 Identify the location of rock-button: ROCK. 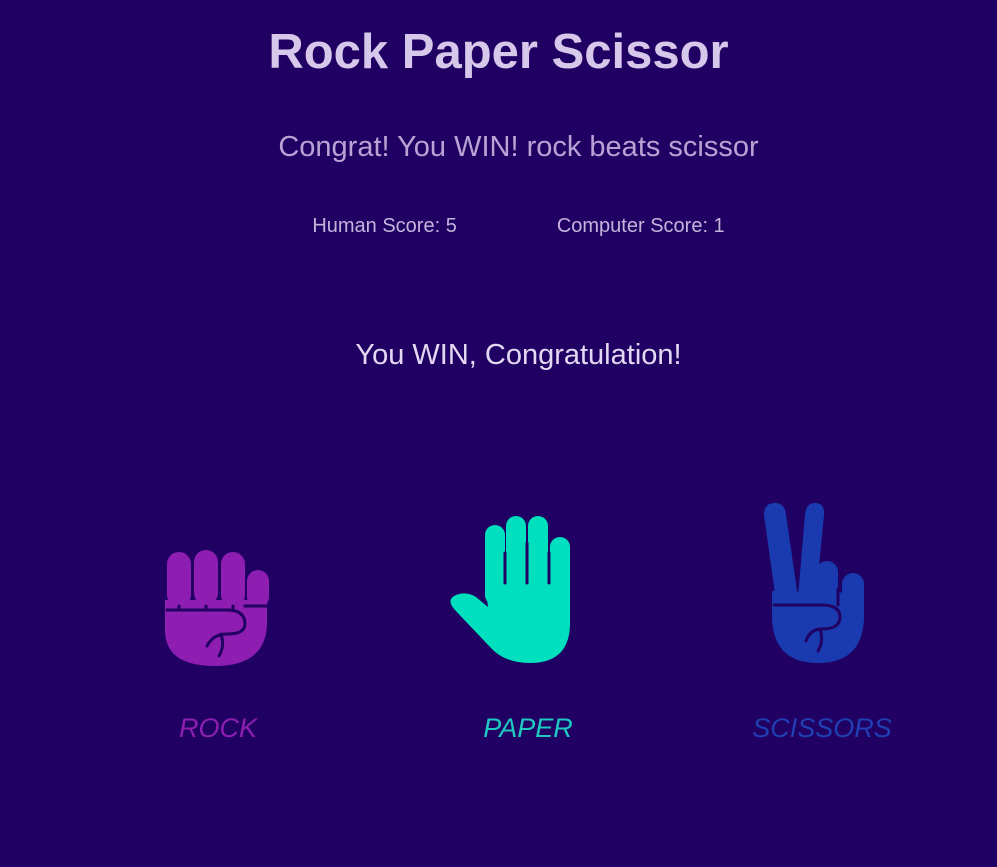
(218, 645).